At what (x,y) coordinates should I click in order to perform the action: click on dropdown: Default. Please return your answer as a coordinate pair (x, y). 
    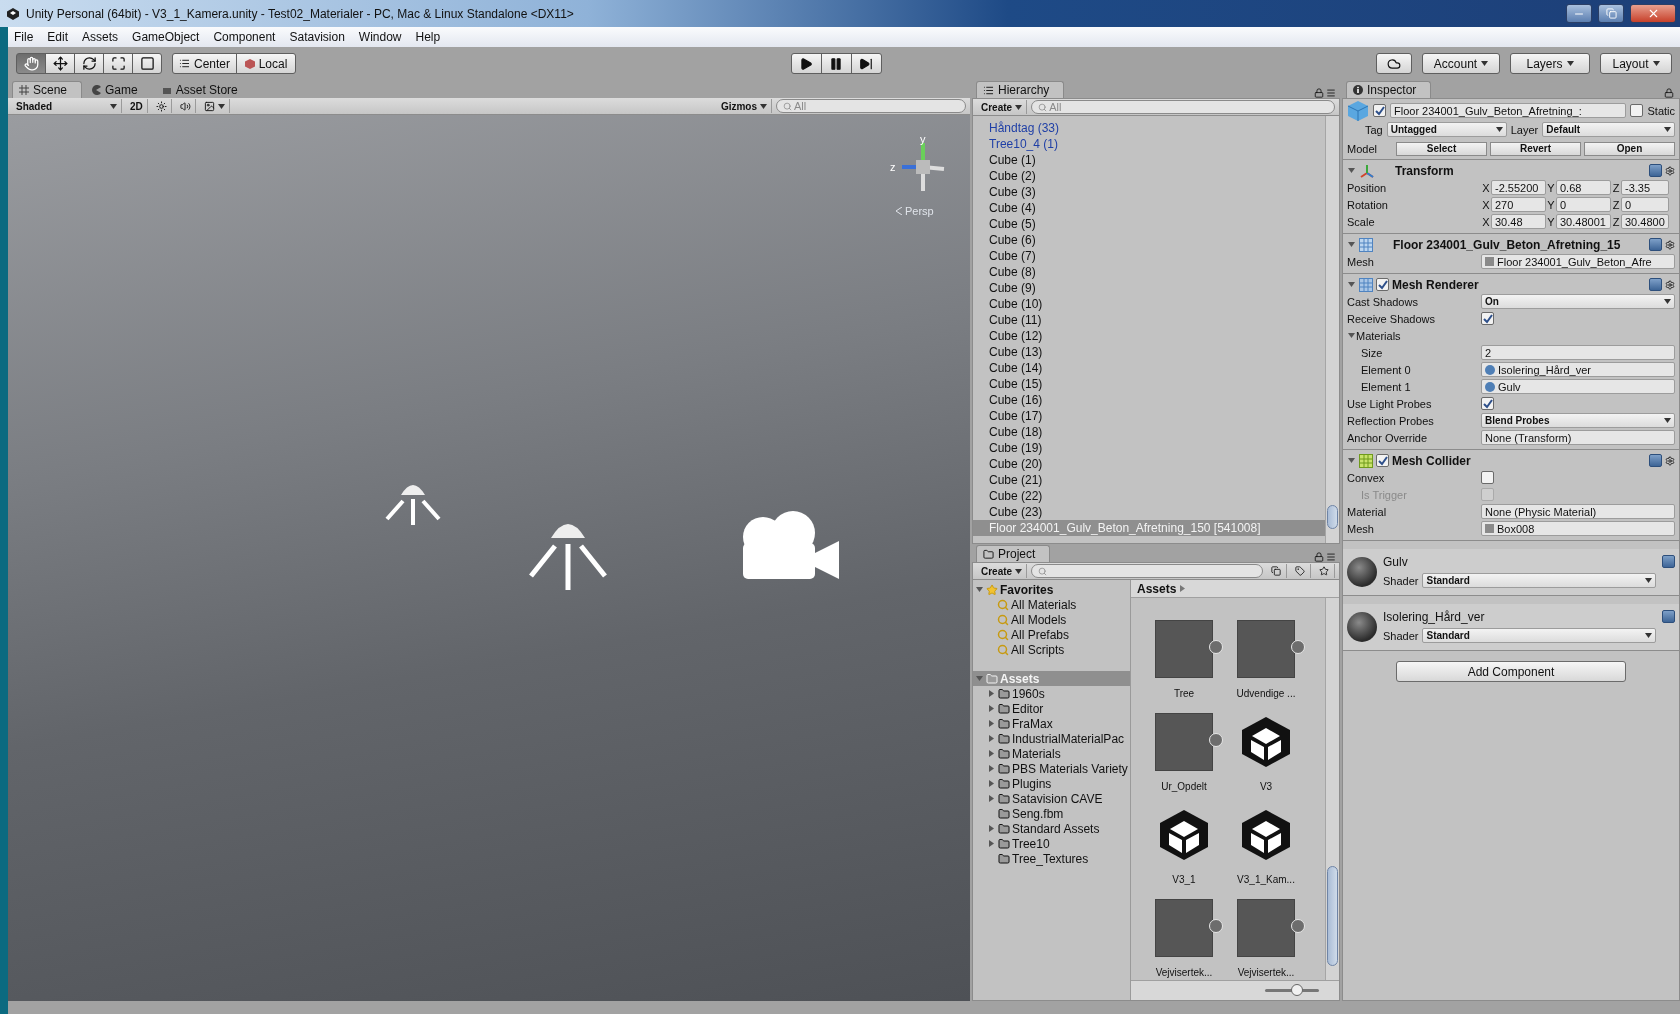
    Looking at the image, I should click on (1608, 129).